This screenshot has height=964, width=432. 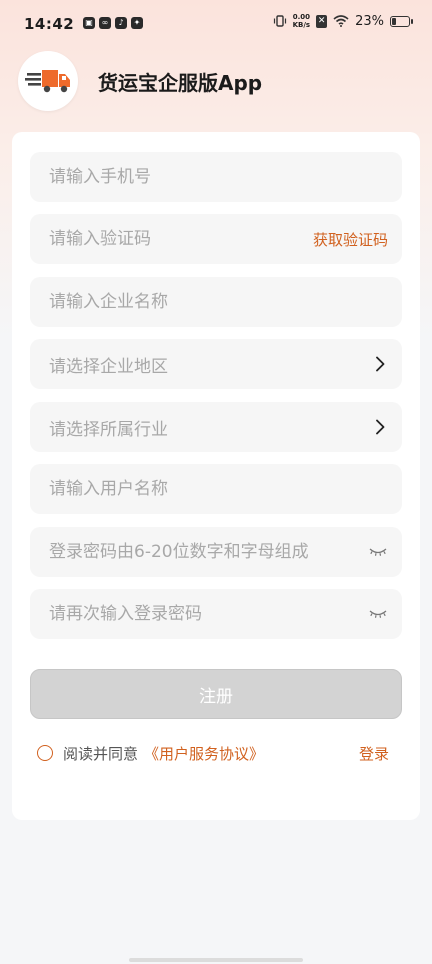 I want to click on agreement-row: 阅读并同意 《用户服务协议》 登录, so click(x=213, y=753).